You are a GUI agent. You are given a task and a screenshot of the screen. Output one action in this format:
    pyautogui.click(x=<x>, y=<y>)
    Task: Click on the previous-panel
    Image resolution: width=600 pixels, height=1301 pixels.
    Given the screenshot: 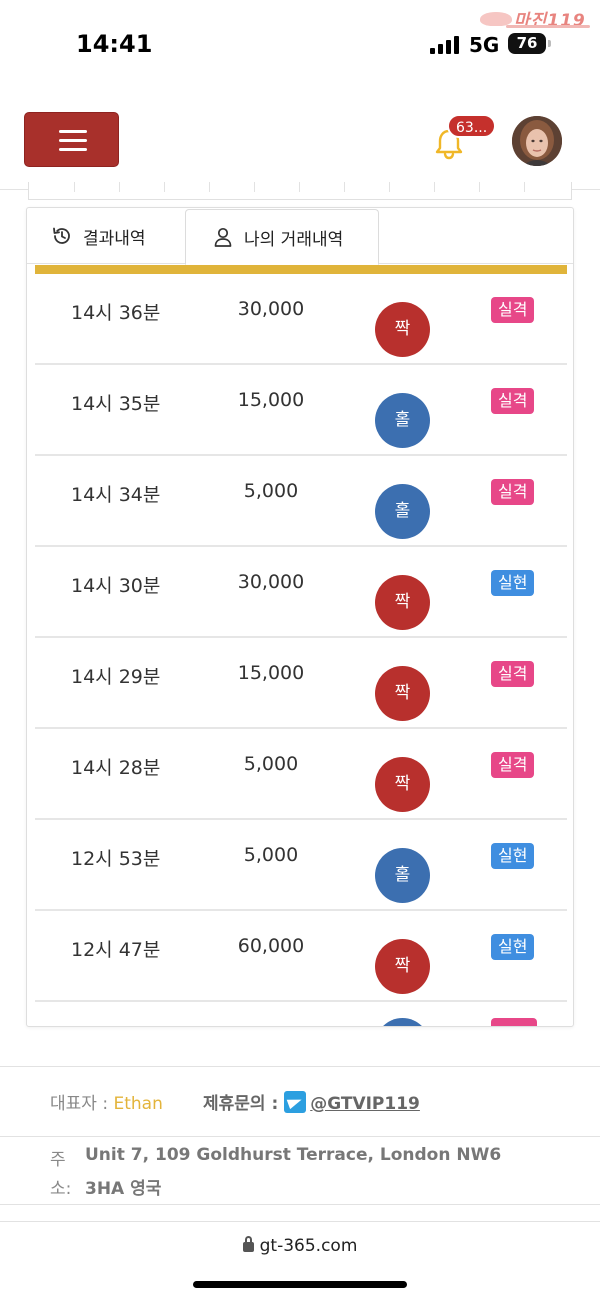 What is the action you would take?
    pyautogui.click(x=300, y=191)
    